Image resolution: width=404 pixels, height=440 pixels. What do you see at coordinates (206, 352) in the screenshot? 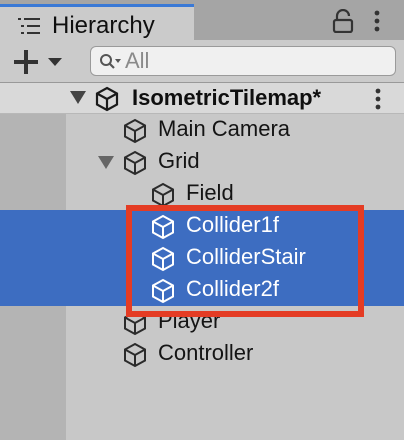
I see `tree-item-label: Controller` at bounding box center [206, 352].